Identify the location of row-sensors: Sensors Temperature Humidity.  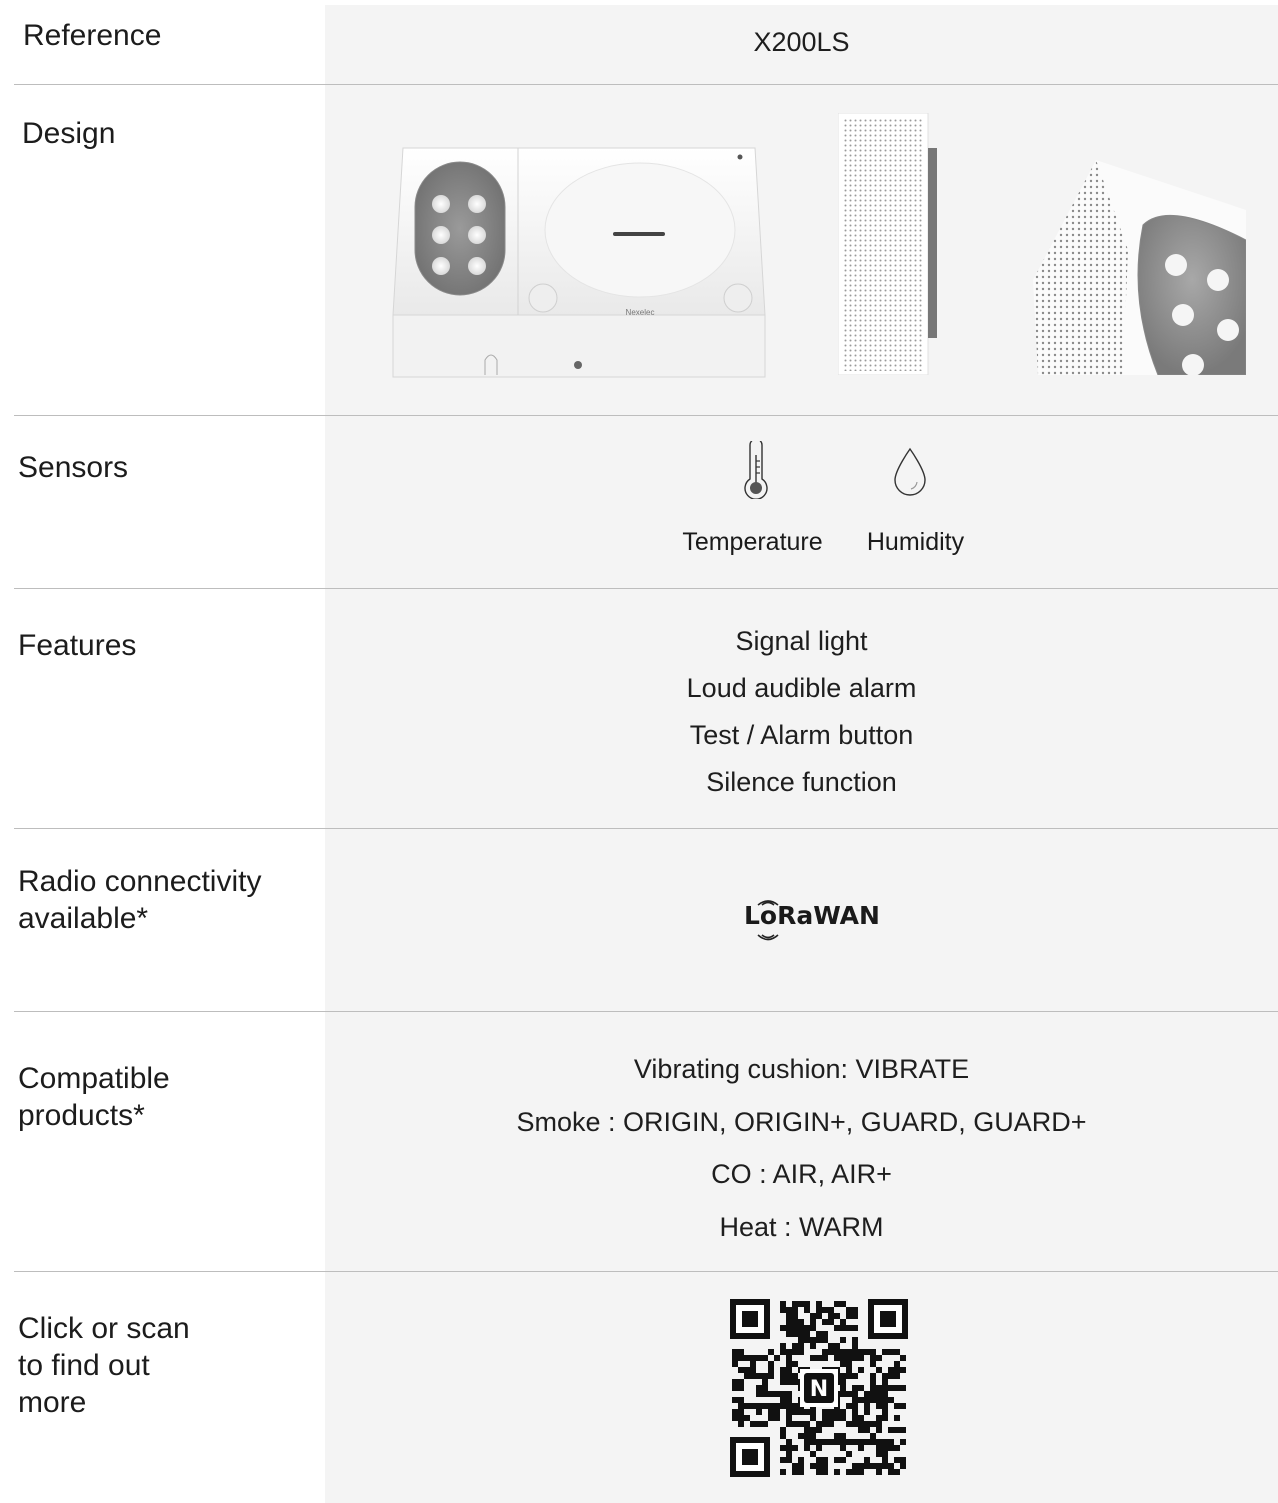
(639, 502).